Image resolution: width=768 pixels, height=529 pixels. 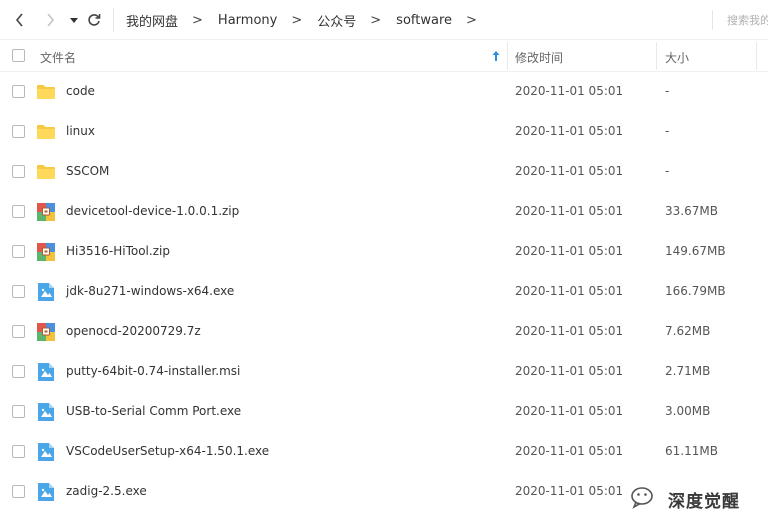 I want to click on breadcrumb-item-official-account: 公众号, so click(x=336, y=20).